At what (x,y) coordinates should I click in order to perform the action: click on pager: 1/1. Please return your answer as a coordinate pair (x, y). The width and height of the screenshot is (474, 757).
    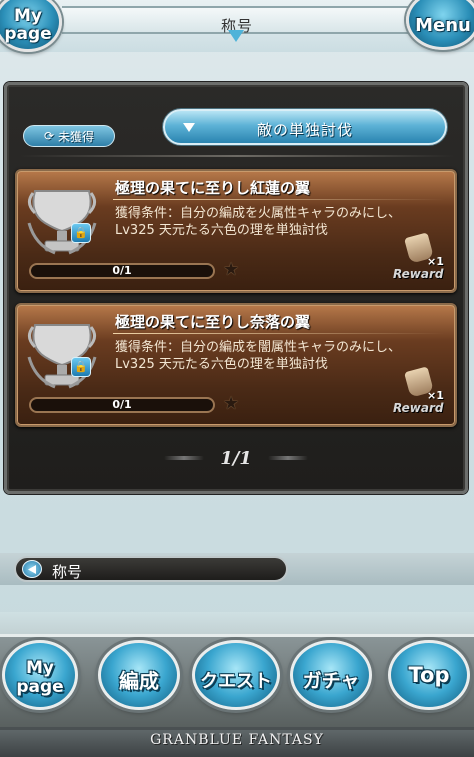
    Looking at the image, I should click on (236, 458).